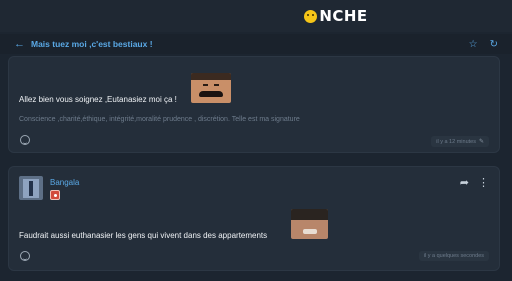 Image resolution: width=512 pixels, height=281 pixels. I want to click on timestamp-text: il y a 12 minutes, so click(456, 142).